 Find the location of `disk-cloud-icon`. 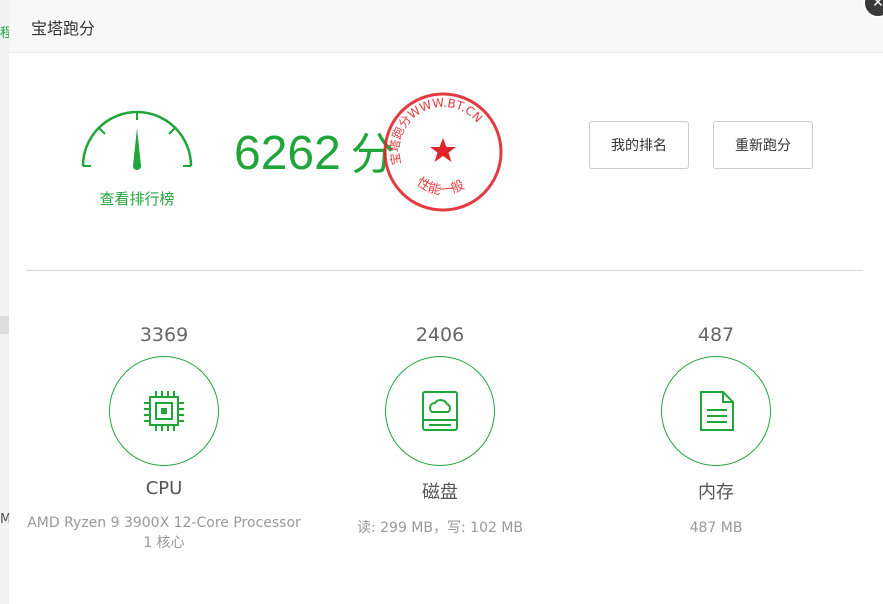

disk-cloud-icon is located at coordinates (440, 411).